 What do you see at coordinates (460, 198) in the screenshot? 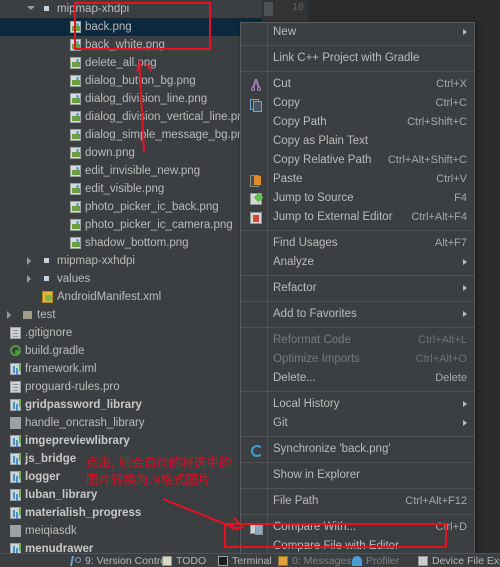
I see `menu-item-shortcut: F4` at bounding box center [460, 198].